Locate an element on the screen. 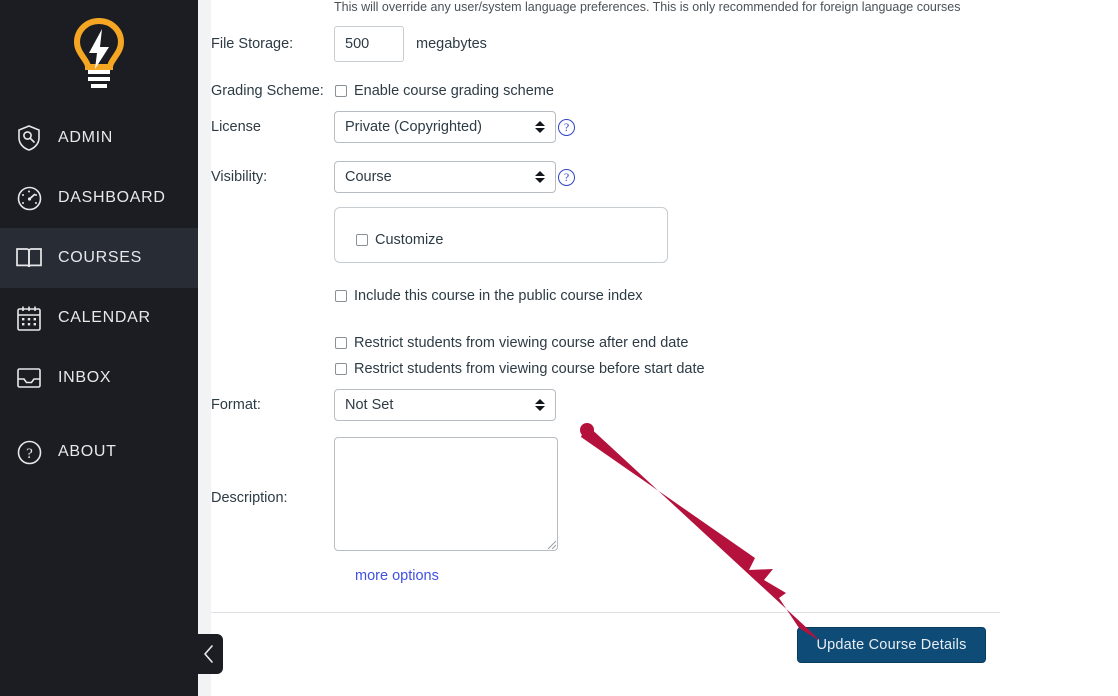 The width and height of the screenshot is (1118, 696). lightbulb-logo-icon is located at coordinates (99, 52).